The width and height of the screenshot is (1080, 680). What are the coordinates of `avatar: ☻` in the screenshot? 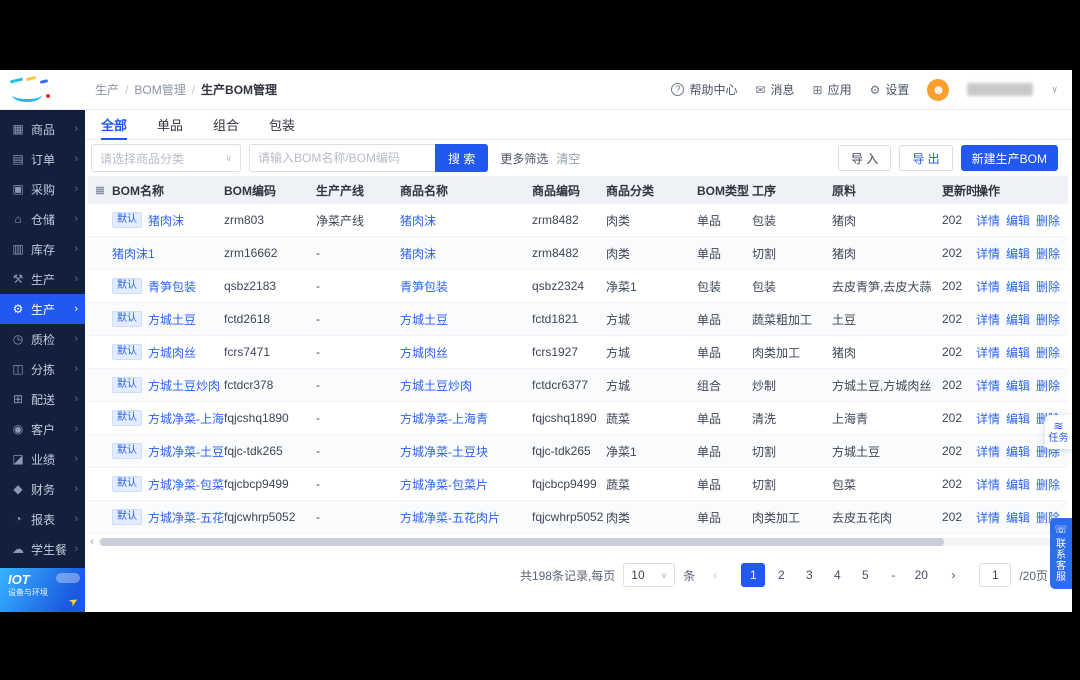 It's located at (938, 89).